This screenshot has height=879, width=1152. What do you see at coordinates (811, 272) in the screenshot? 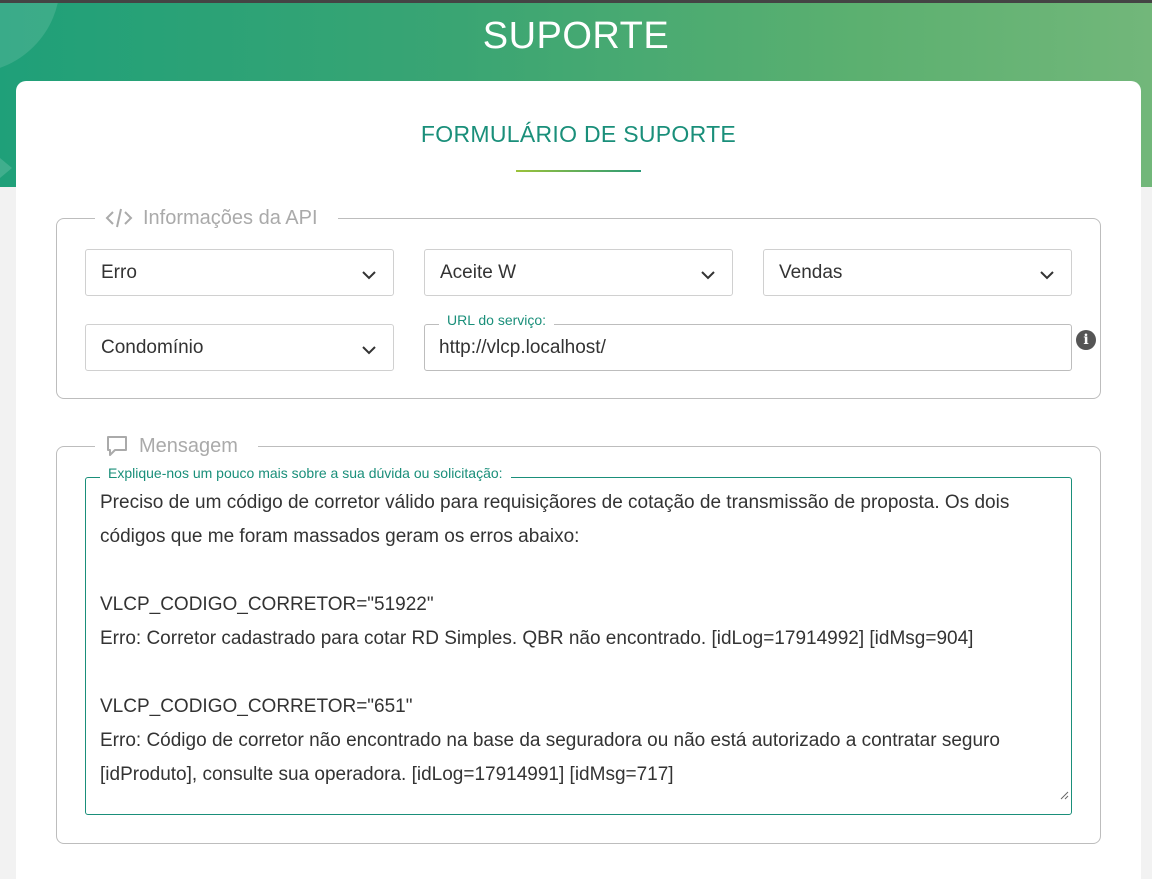
I see `area-select-value: Vendas` at bounding box center [811, 272].